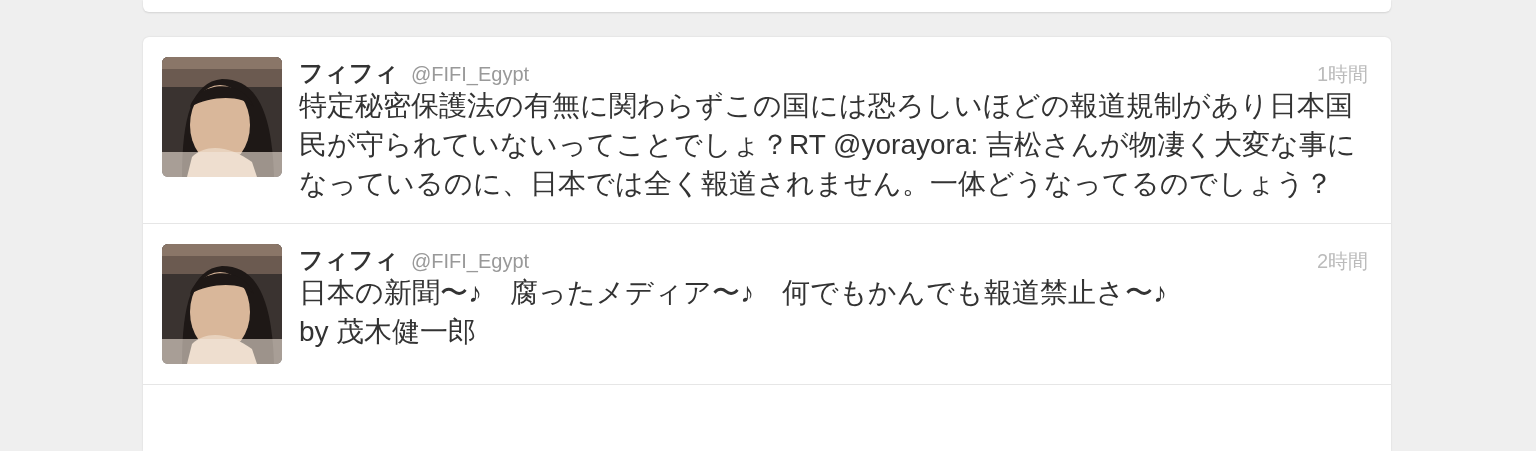 The image size is (1536, 451). What do you see at coordinates (1342, 261) in the screenshot?
I see `tweet-time: 2時間` at bounding box center [1342, 261].